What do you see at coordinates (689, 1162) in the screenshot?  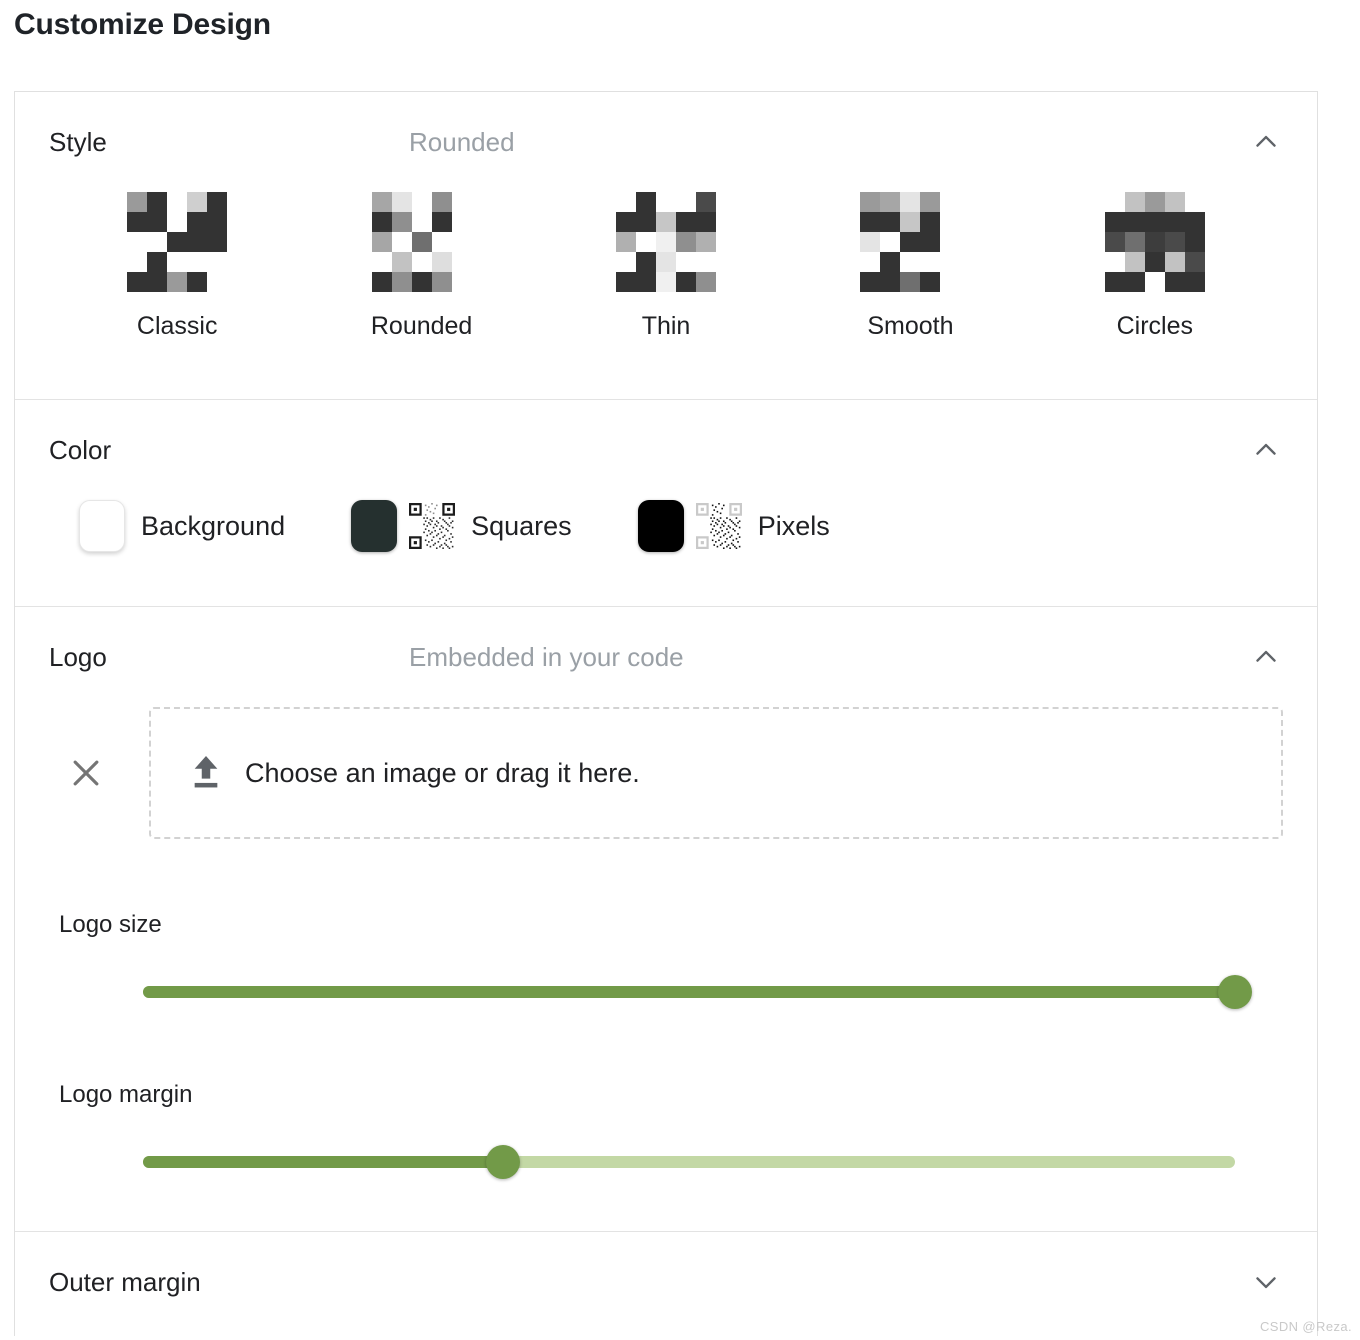 I see `logo-margin-slider` at bounding box center [689, 1162].